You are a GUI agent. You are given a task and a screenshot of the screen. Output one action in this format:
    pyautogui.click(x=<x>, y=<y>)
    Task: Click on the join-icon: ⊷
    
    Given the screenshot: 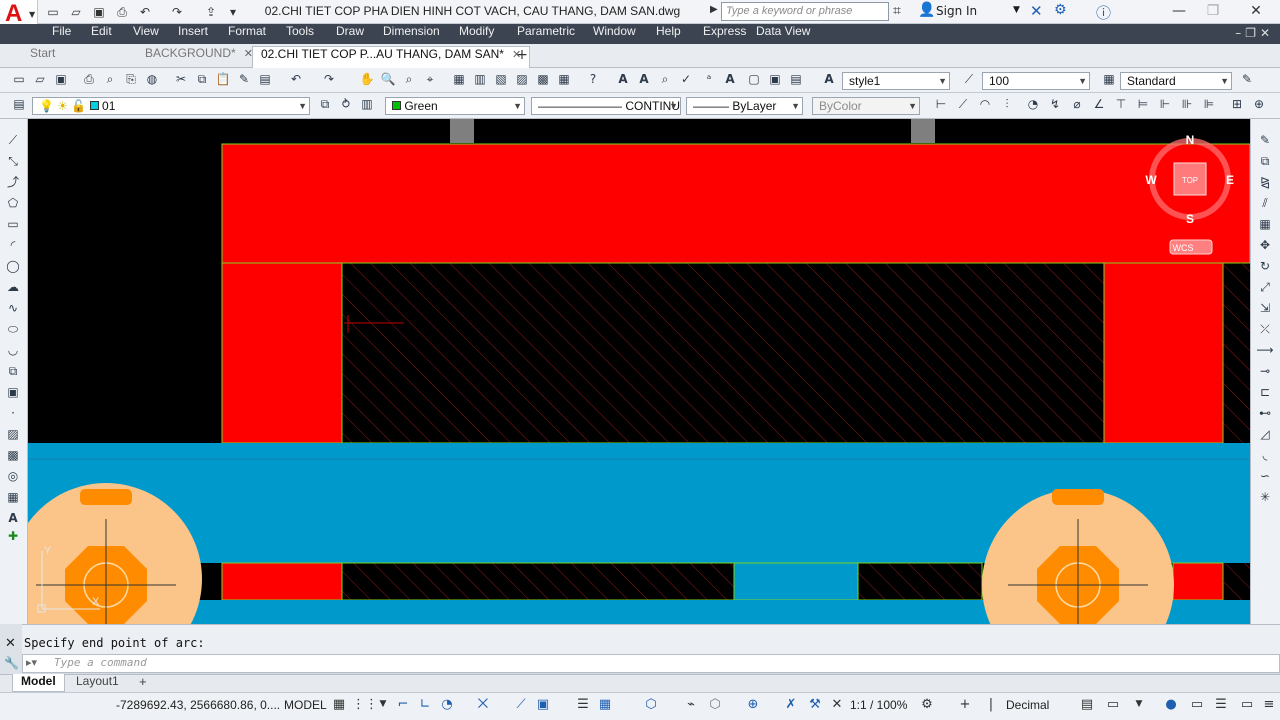 What is the action you would take?
    pyautogui.click(x=1265, y=414)
    